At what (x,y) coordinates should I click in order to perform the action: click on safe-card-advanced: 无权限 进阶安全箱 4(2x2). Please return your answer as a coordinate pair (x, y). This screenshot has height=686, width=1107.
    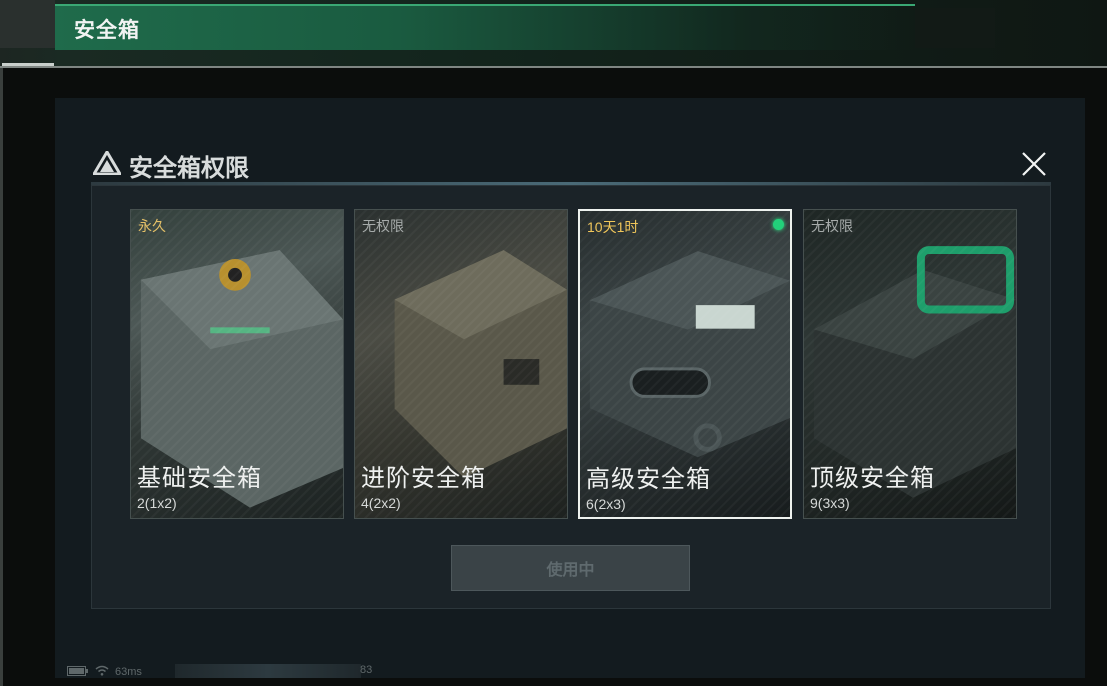
    Looking at the image, I should click on (461, 364).